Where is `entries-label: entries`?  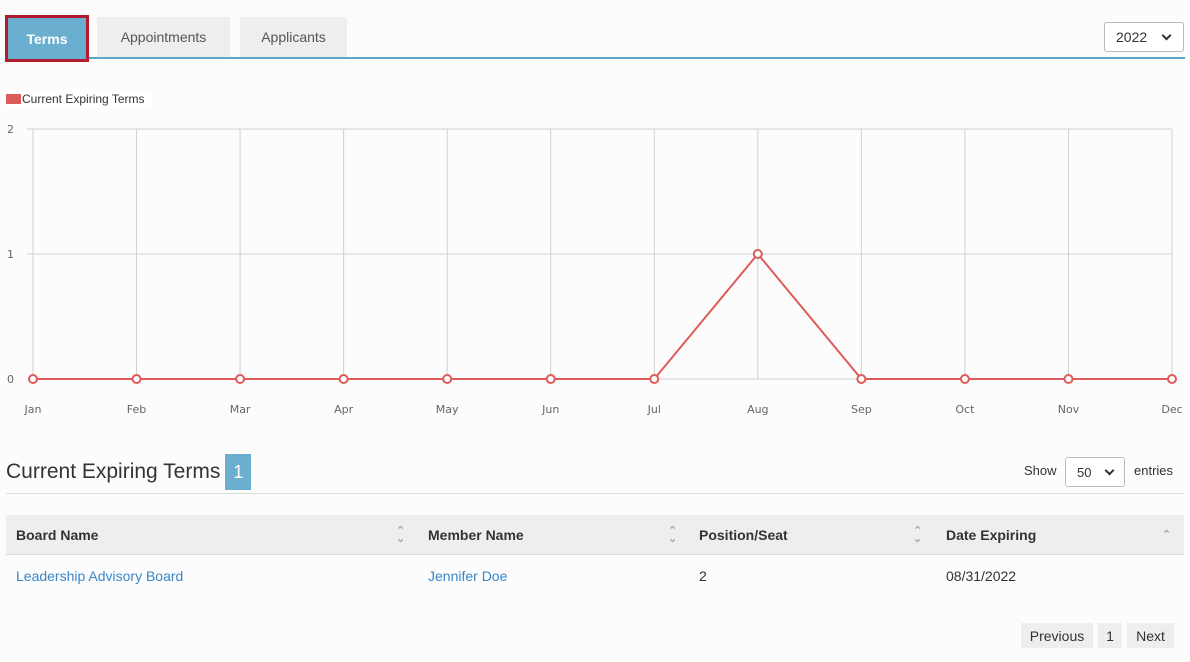
entries-label: entries is located at coordinates (1154, 470).